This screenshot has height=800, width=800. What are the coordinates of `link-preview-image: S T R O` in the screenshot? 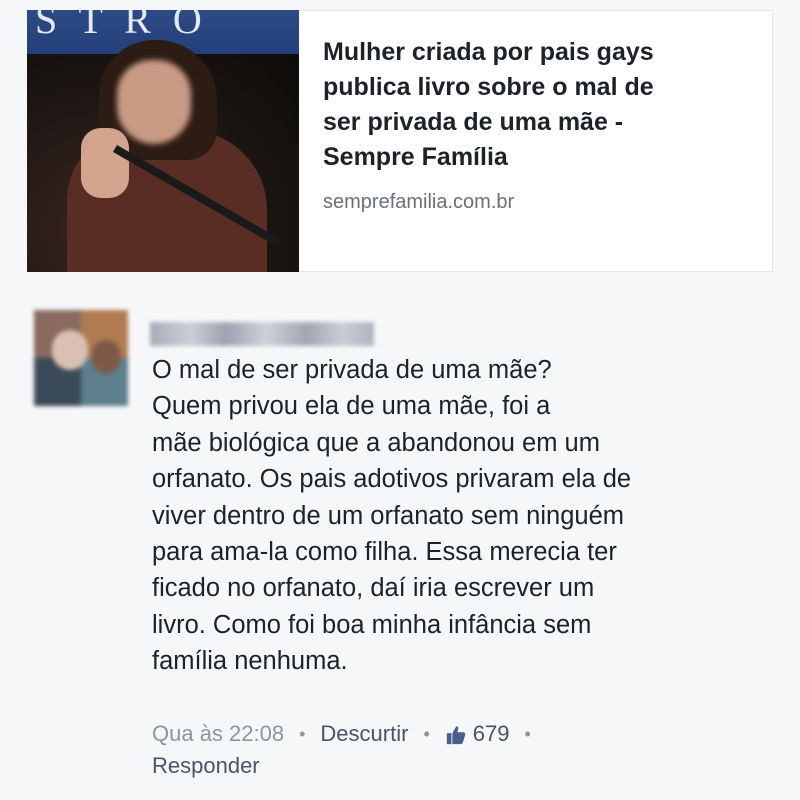 It's located at (163, 141).